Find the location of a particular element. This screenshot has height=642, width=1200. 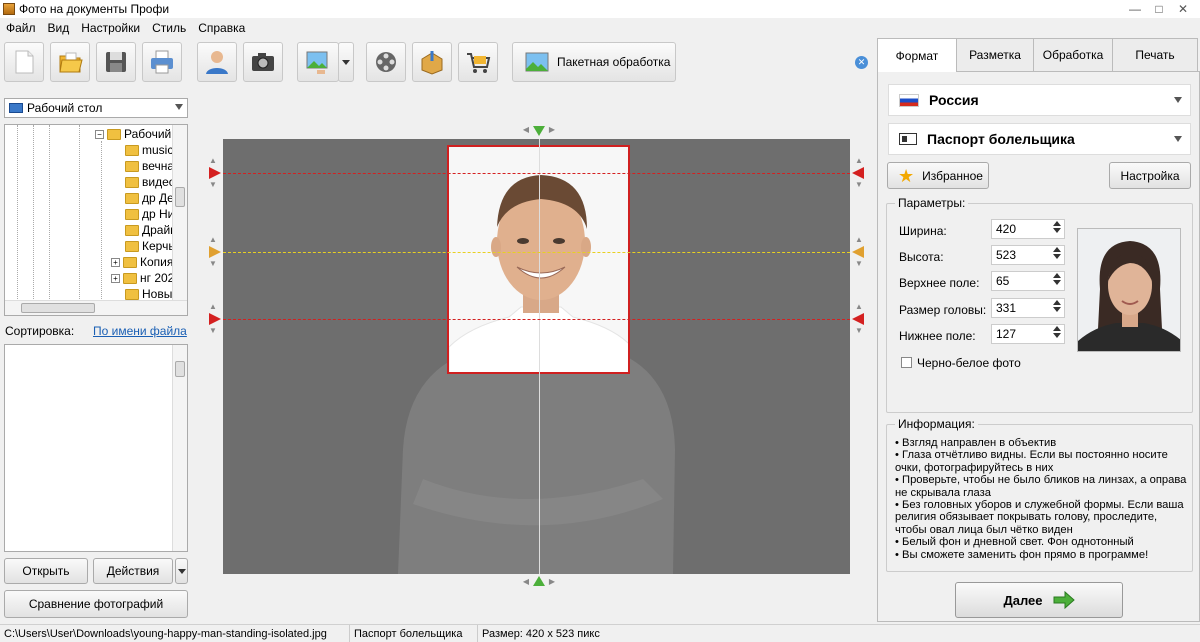

top-guide-line is located at coordinates (536, 173).